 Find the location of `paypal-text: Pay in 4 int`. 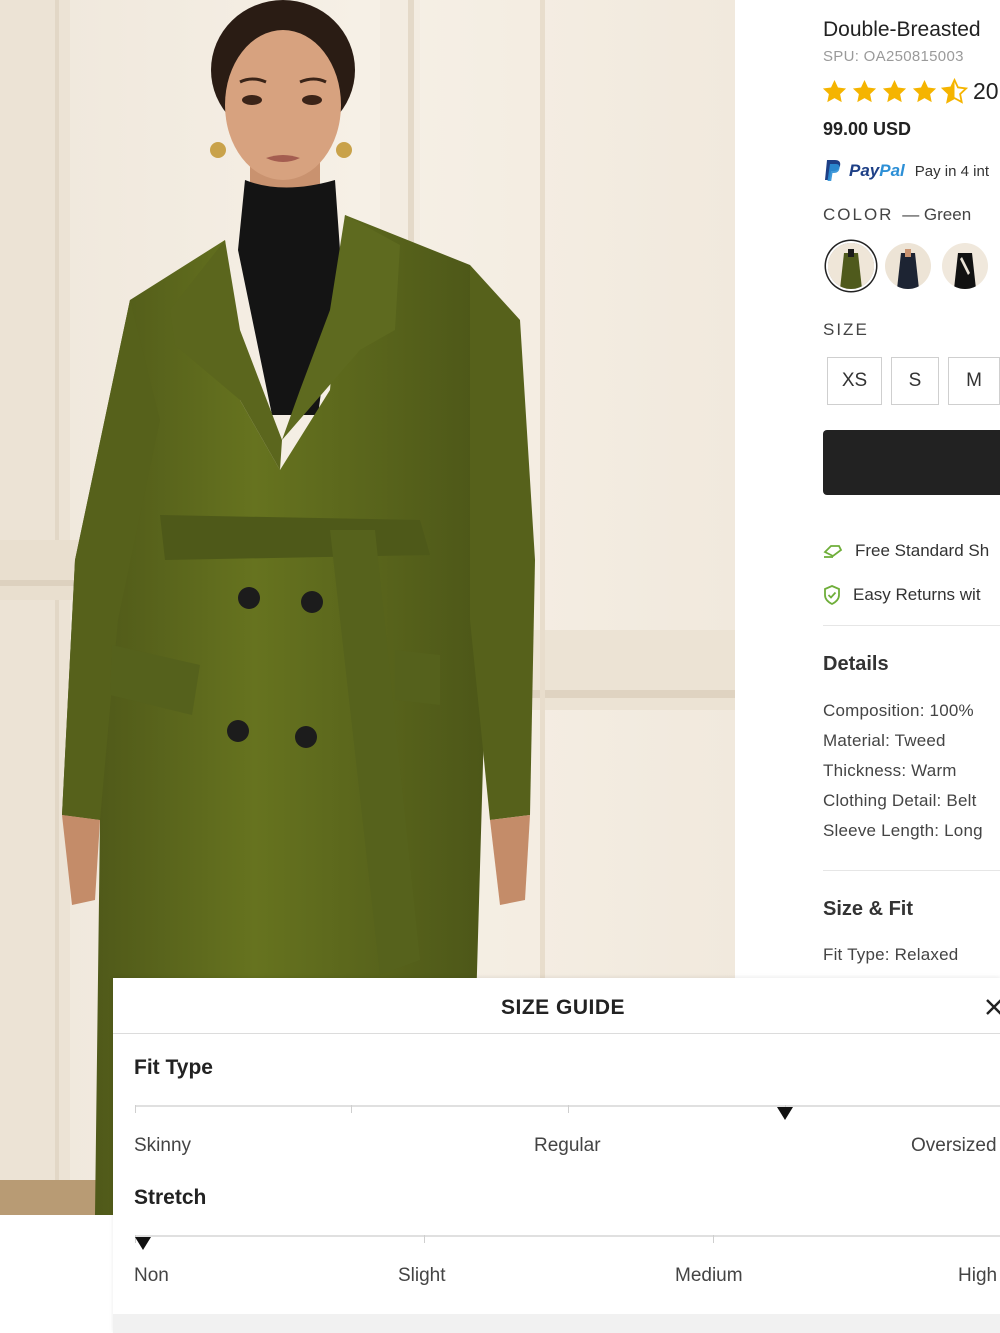

paypal-text: Pay in 4 int is located at coordinates (951, 171).